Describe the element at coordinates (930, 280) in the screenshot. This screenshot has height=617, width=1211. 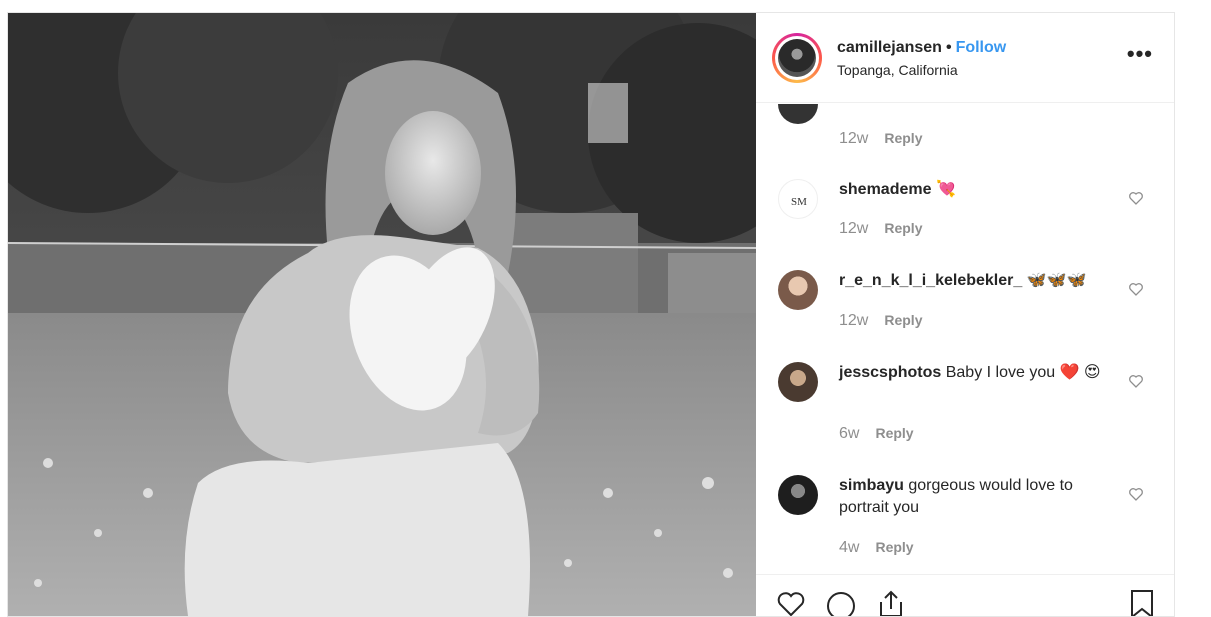
I see `comment-username: r_e_n_k_l_i_kelebekler_` at that location.